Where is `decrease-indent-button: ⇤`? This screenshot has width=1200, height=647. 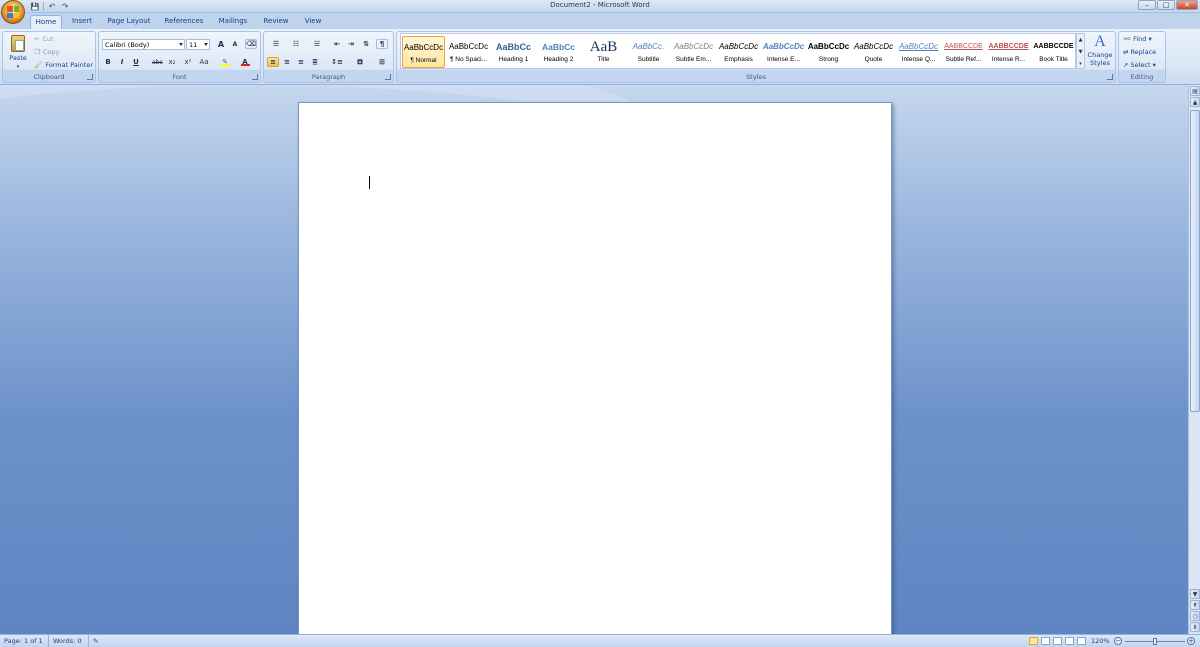
decrease-indent-button: ⇤ is located at coordinates (337, 44).